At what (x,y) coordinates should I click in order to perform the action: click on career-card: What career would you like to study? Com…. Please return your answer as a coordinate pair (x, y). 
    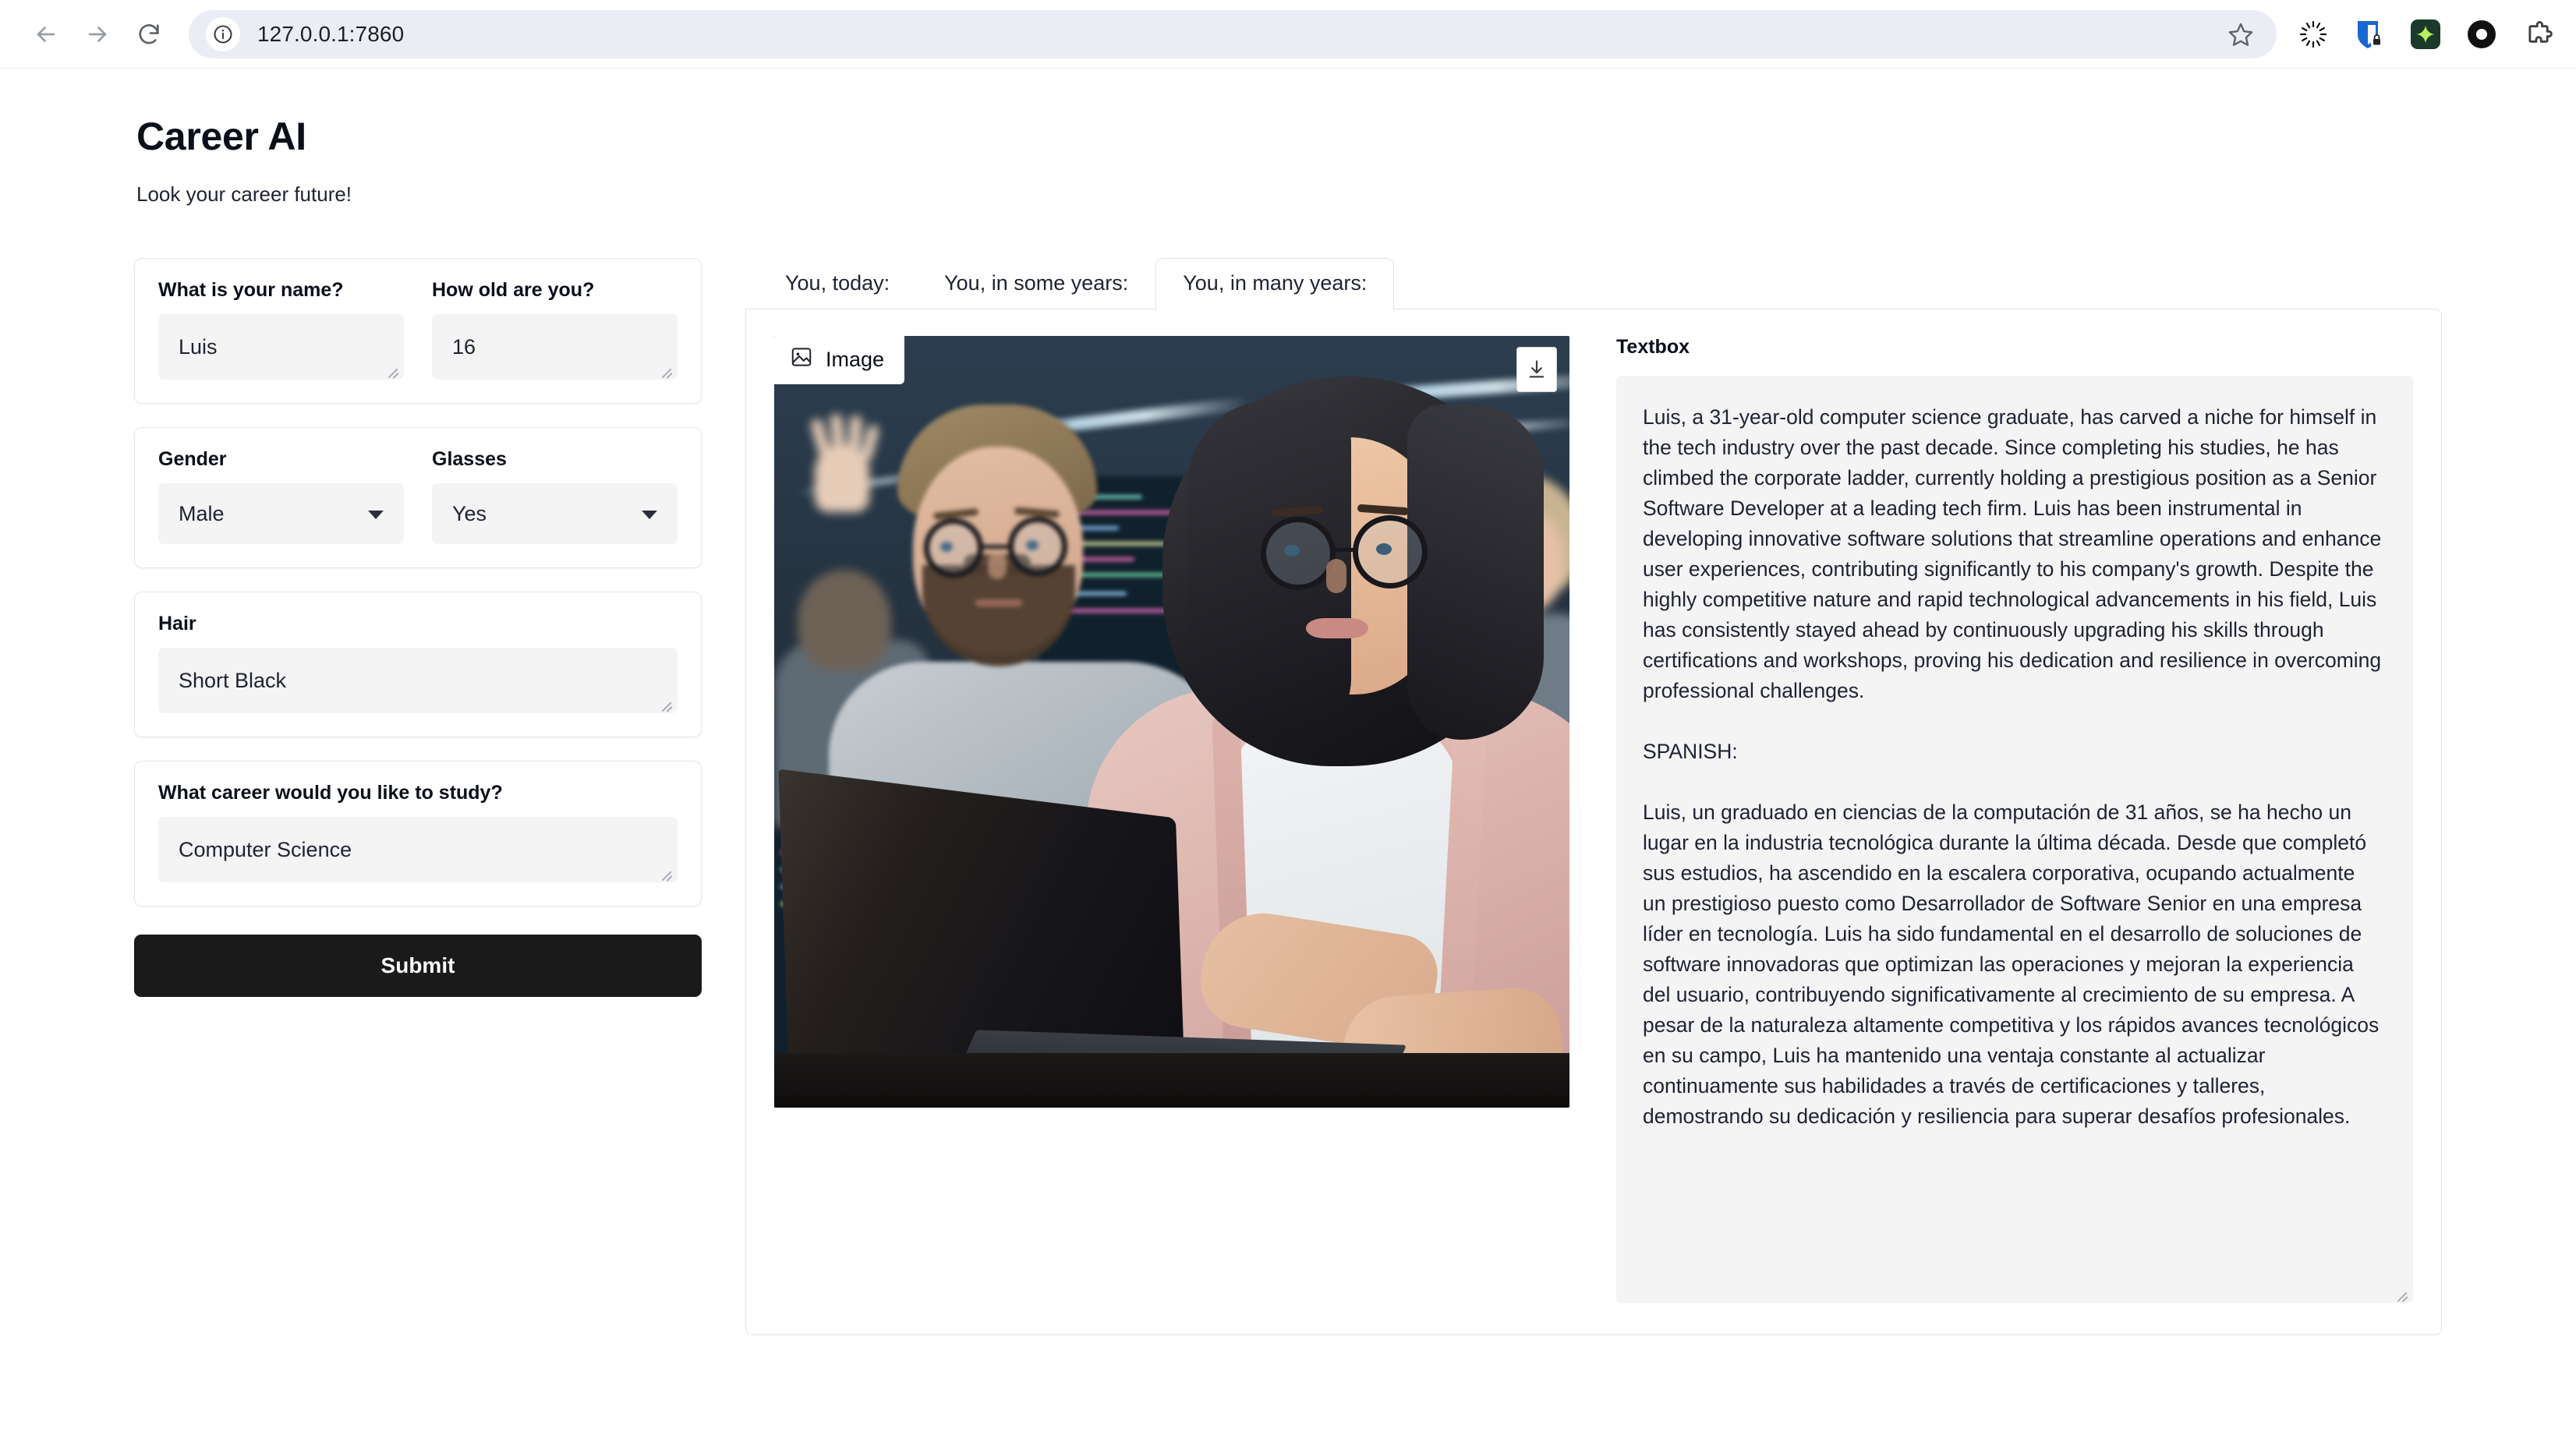
    Looking at the image, I should click on (418, 834).